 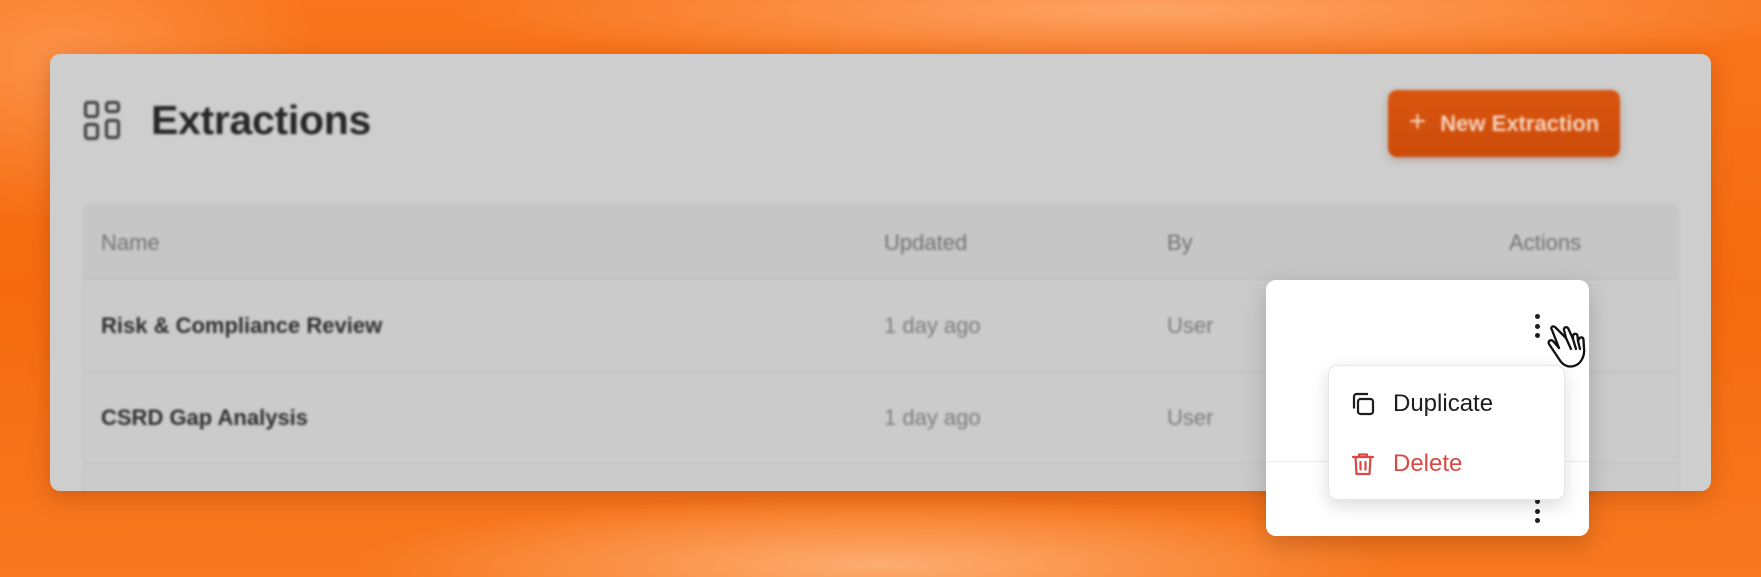 What do you see at coordinates (104, 121) in the screenshot?
I see `grid-icon` at bounding box center [104, 121].